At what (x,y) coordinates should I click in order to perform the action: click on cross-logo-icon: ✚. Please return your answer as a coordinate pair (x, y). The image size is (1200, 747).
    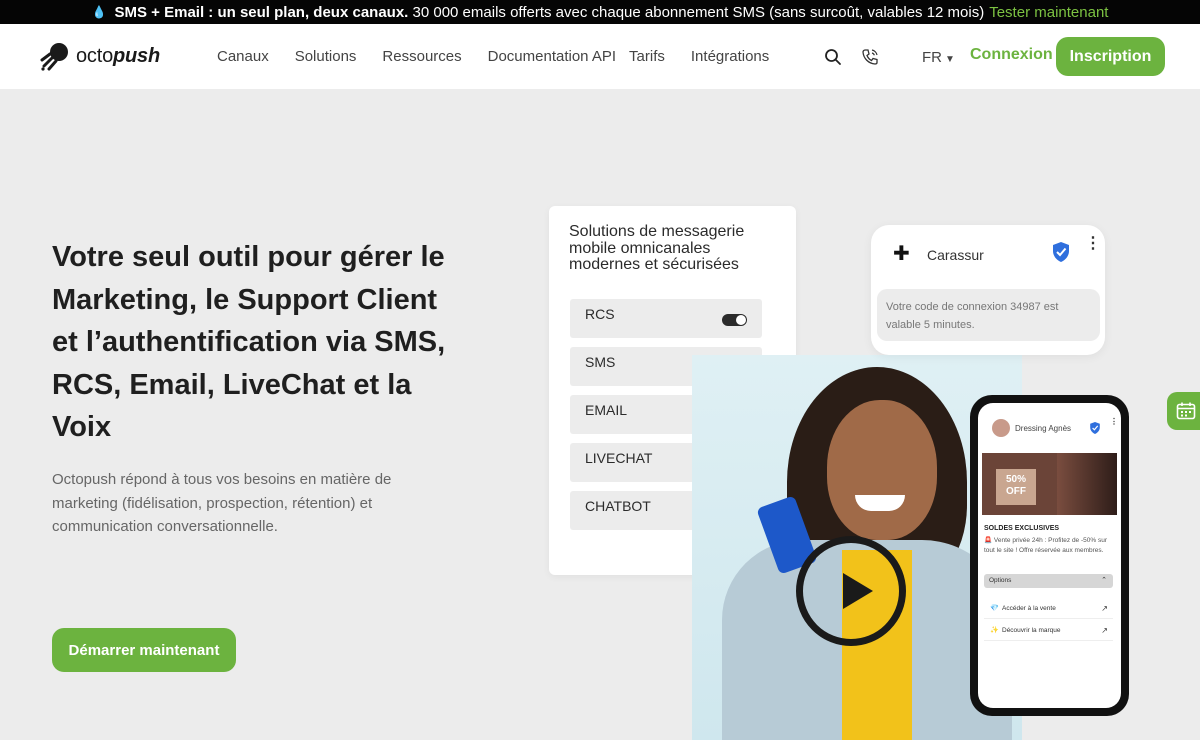
    Looking at the image, I should click on (901, 254).